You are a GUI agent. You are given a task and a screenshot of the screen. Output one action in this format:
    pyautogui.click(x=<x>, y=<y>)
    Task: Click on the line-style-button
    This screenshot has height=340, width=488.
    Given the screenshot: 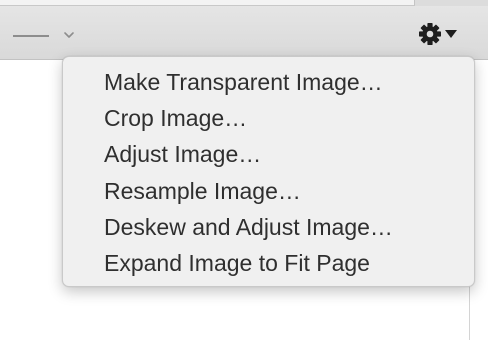 What is the action you would take?
    pyautogui.click(x=46, y=36)
    